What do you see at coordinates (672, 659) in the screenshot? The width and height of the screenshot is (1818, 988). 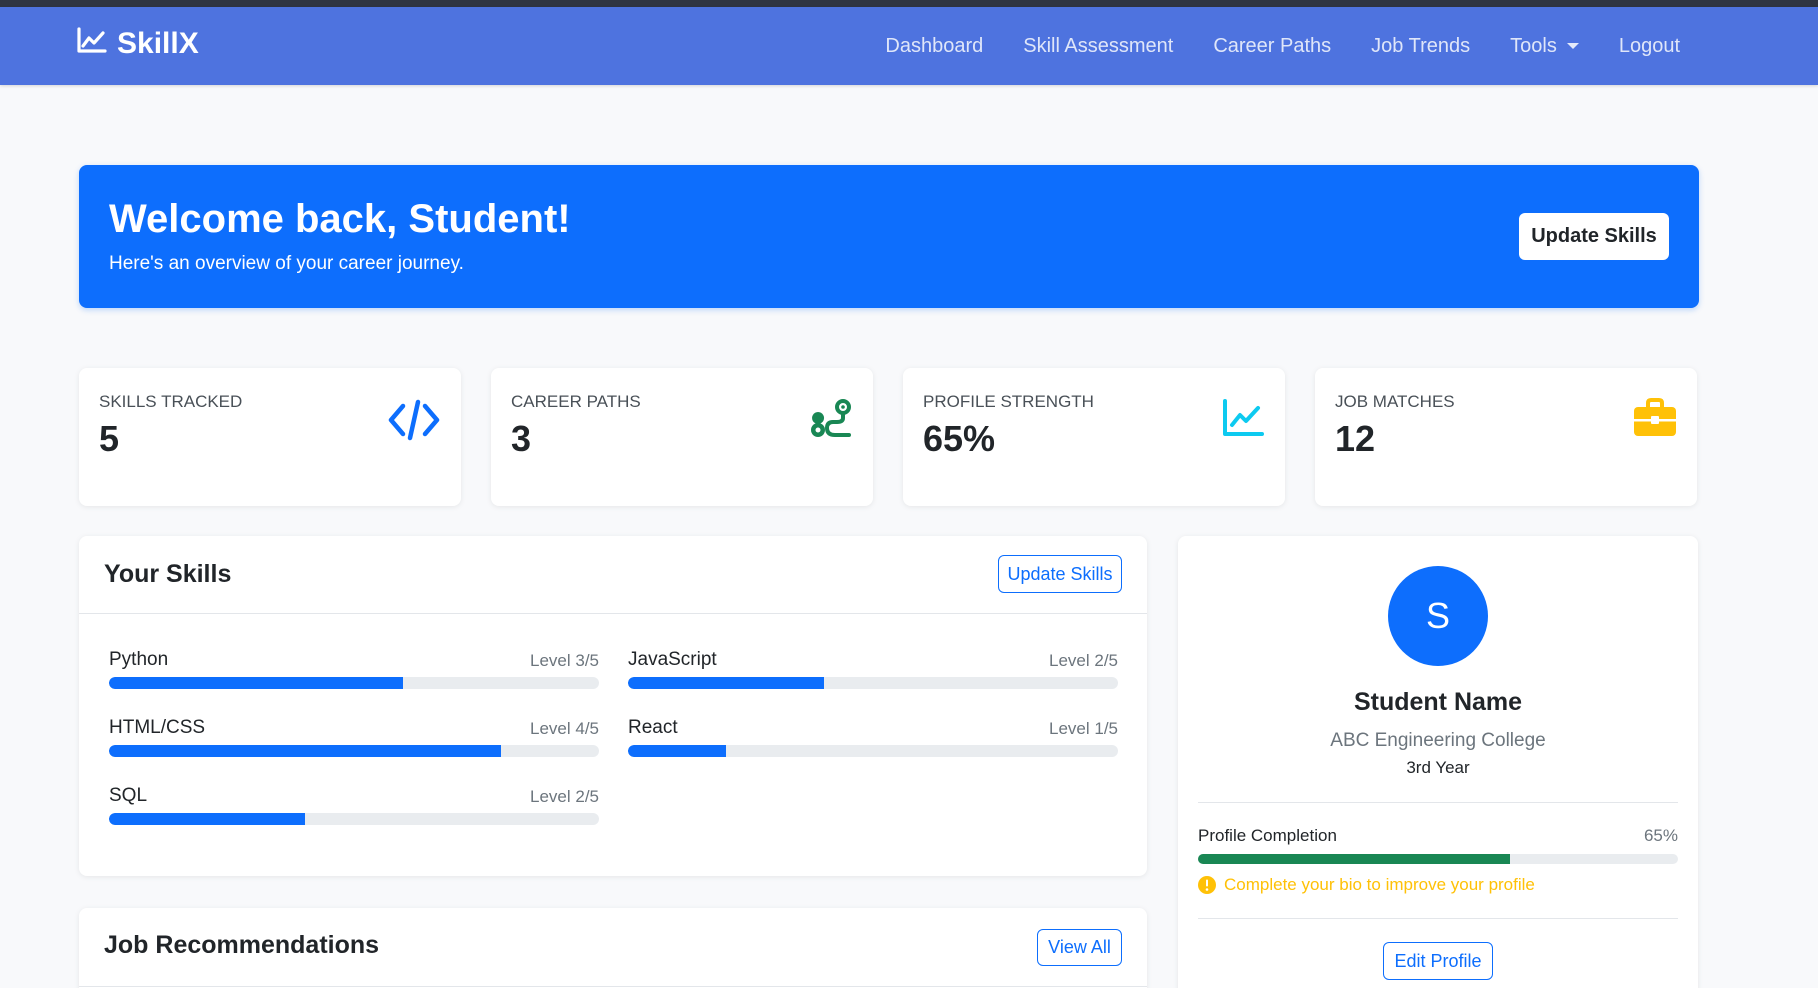 I see `skill-name: JavaScript` at bounding box center [672, 659].